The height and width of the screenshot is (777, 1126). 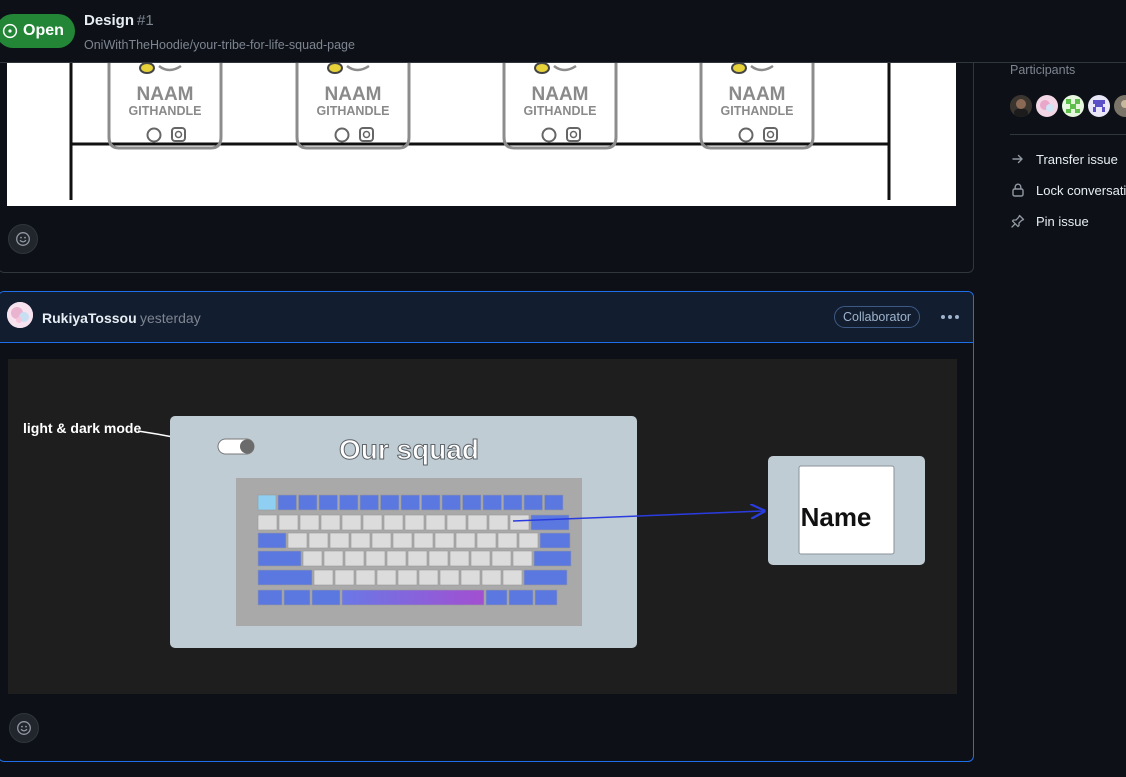 I want to click on issue-title: Design #1, so click(x=119, y=20).